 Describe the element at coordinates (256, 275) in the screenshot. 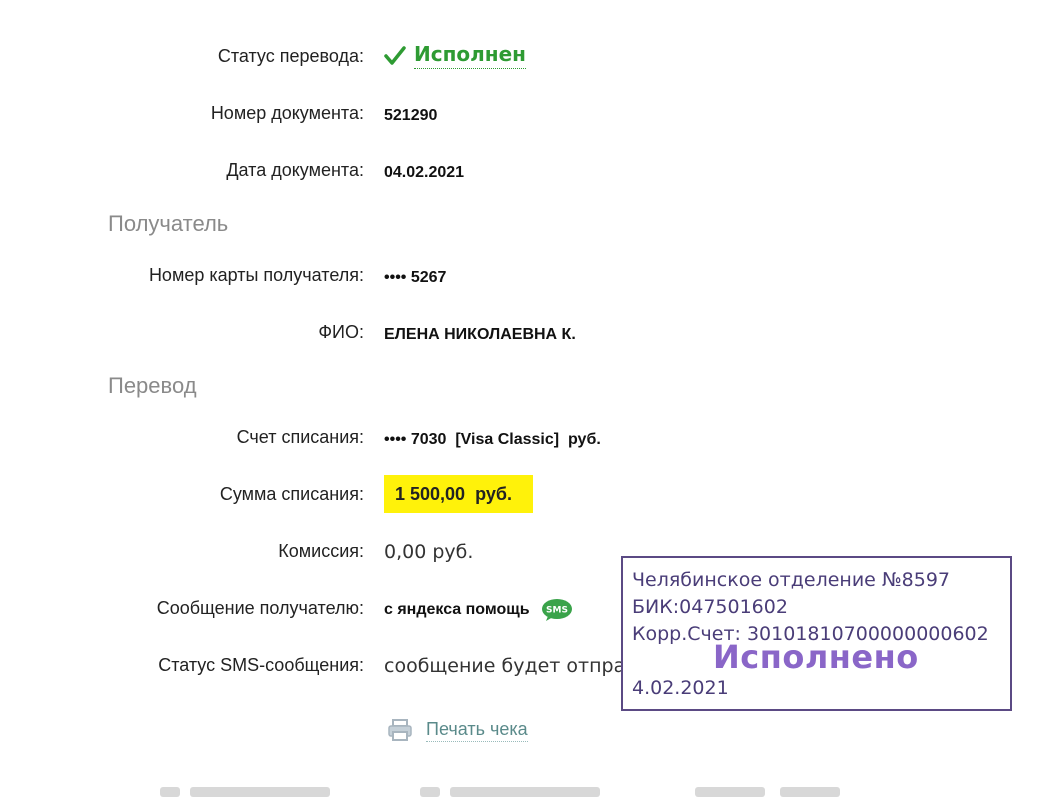

I see `recipient-card-label: Номер карты получателя:` at that location.